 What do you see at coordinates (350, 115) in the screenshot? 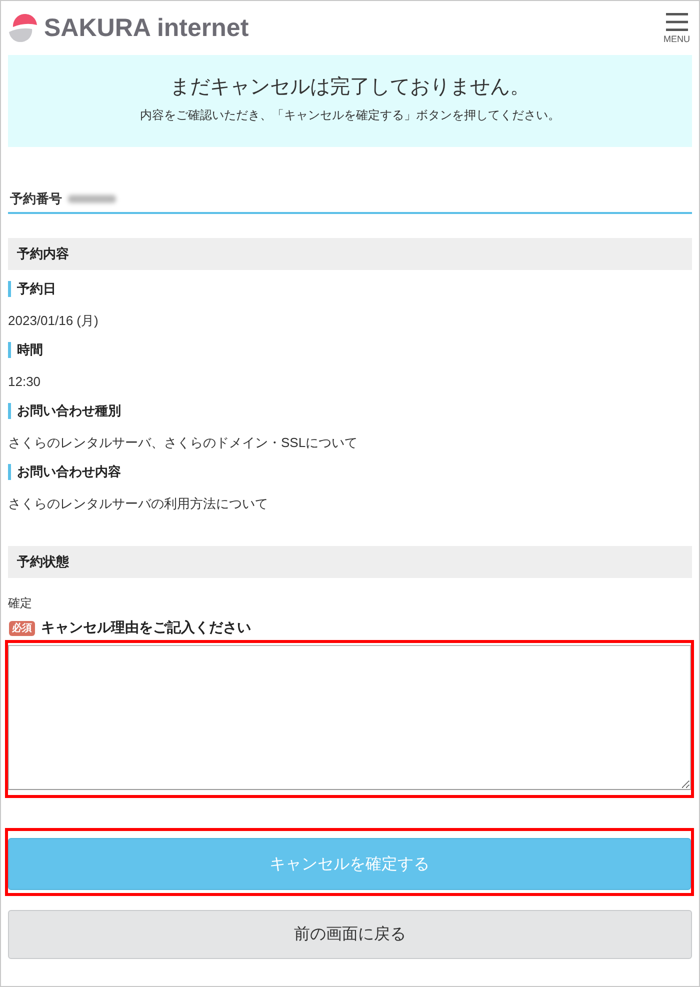
I see `notice-message: 内容をご確認いただき、「キャンセルを確定する」ボタンを押してください。` at bounding box center [350, 115].